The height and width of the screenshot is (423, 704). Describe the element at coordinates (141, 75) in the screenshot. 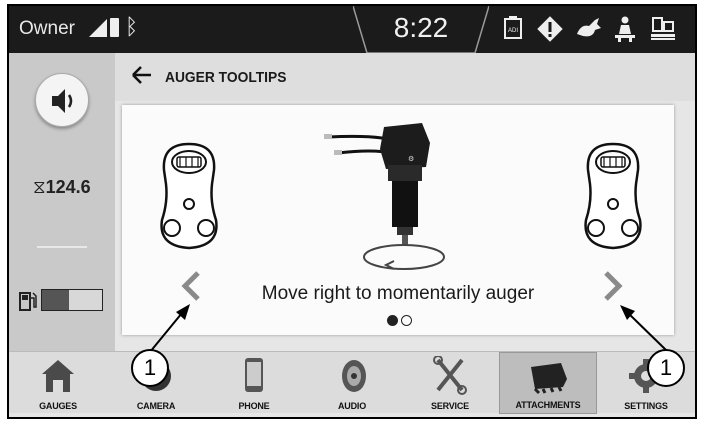

I see `back-arrow-icon` at that location.